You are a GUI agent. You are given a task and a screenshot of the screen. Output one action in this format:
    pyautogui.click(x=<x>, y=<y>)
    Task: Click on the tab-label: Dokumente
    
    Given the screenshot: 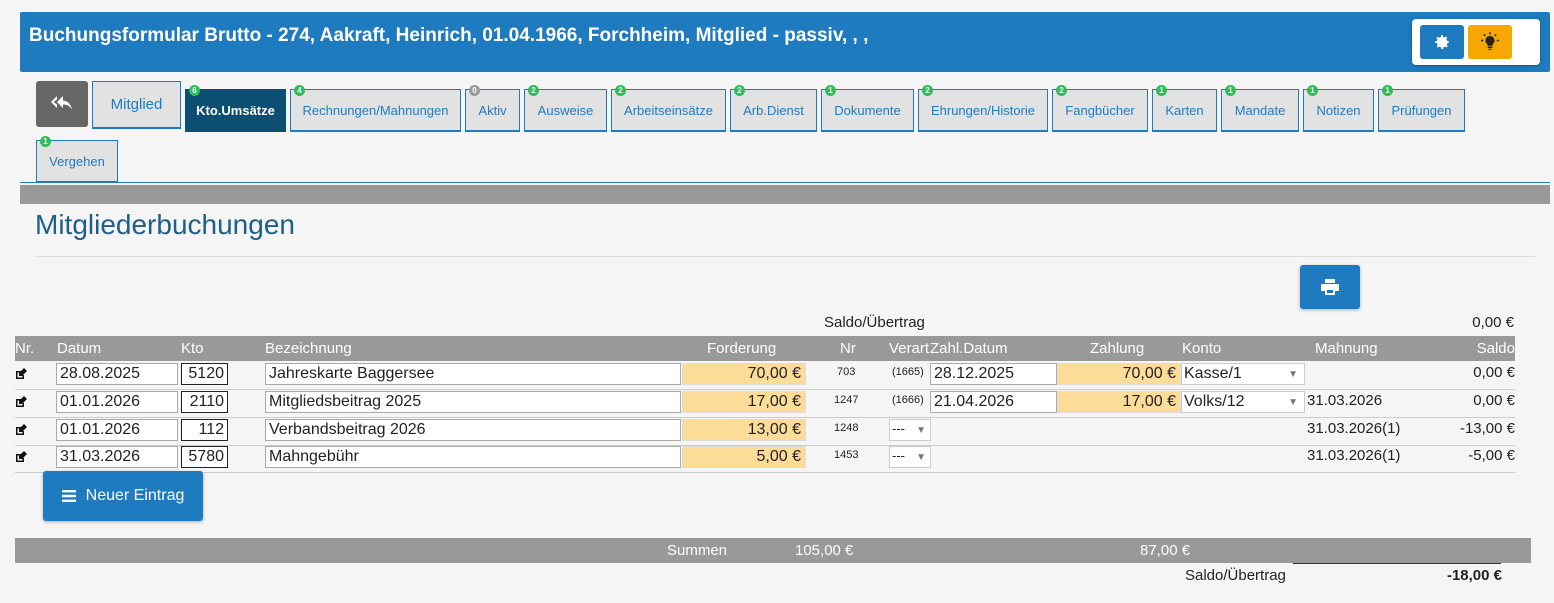 What is the action you would take?
    pyautogui.click(x=867, y=110)
    